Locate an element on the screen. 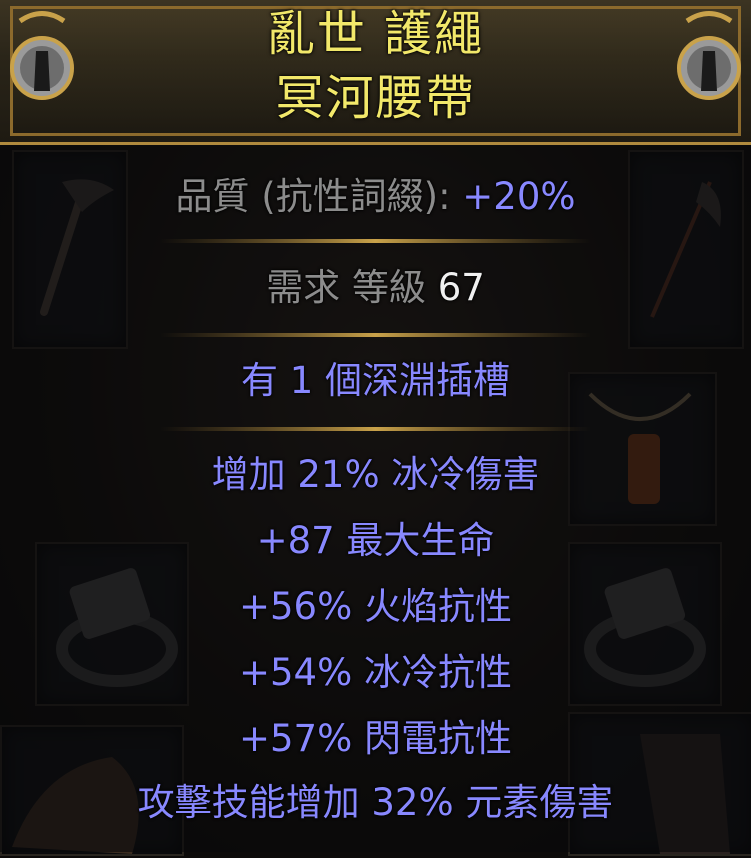  quality-label: 品質 (抗性詞綴): is located at coordinates (319, 196).